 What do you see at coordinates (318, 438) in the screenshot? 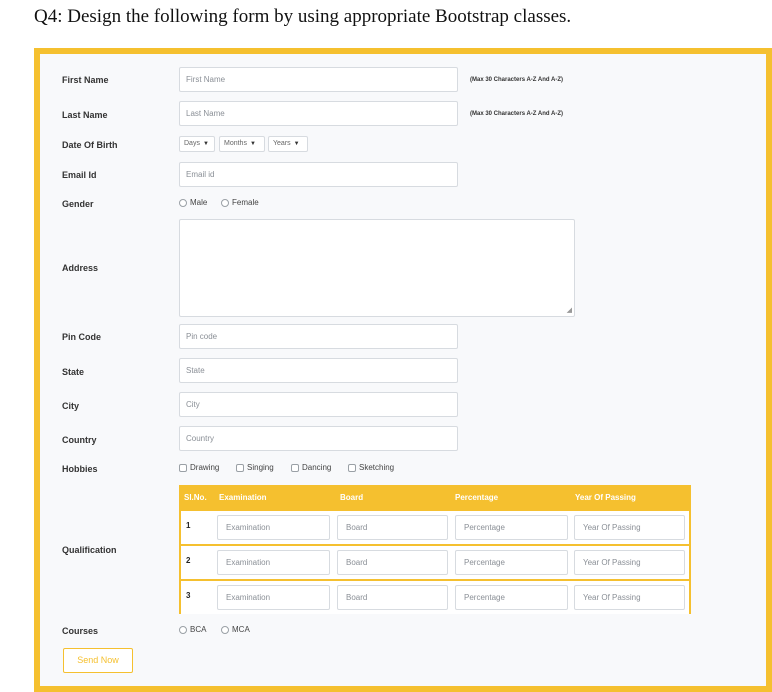
I see `country-input: Country` at bounding box center [318, 438].